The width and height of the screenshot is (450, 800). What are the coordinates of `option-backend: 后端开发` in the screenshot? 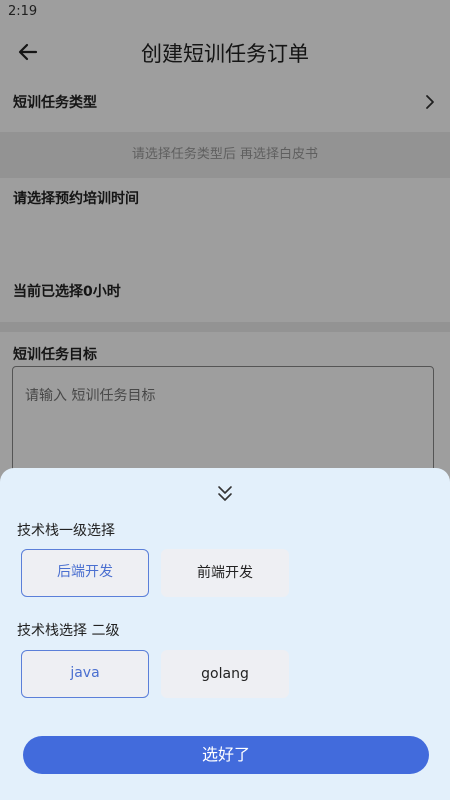 It's located at (85, 573).